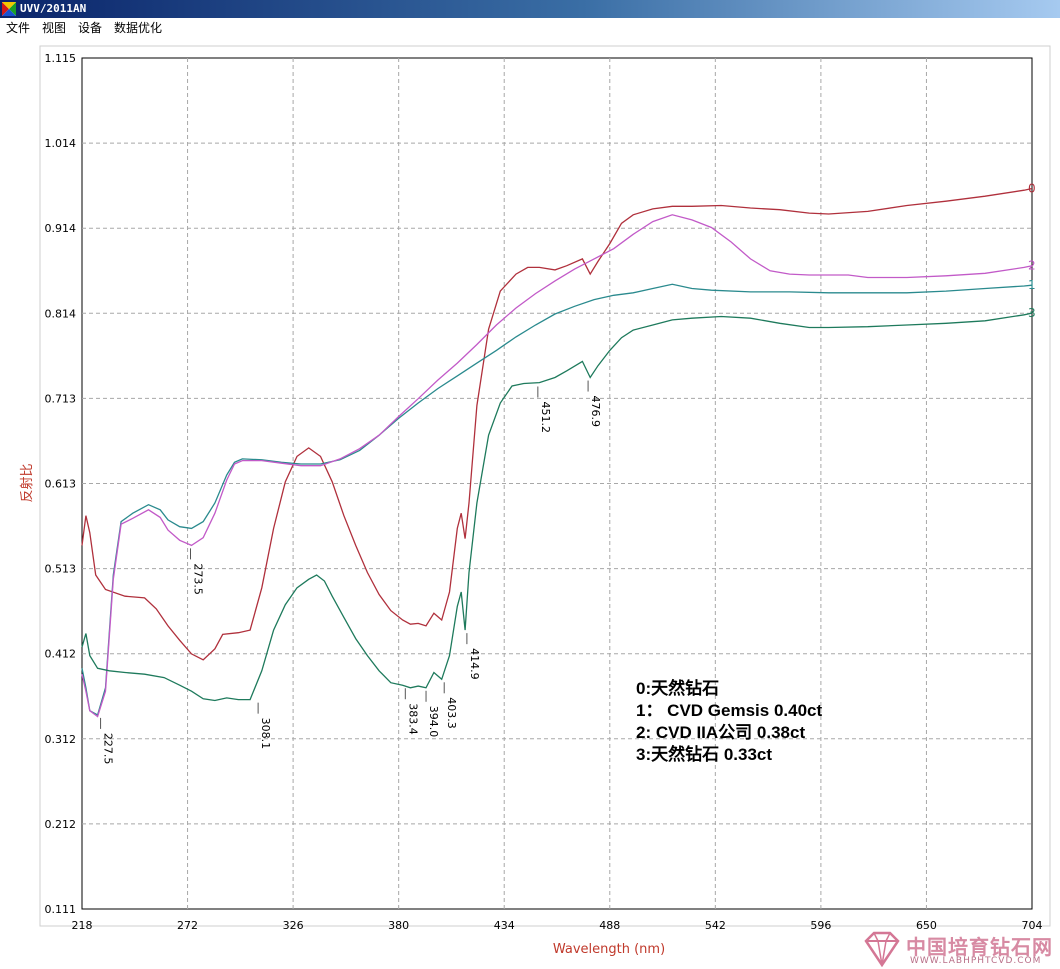 The height and width of the screenshot is (969, 1060). What do you see at coordinates (108, 749) in the screenshot?
I see `peak-label: 227.5` at bounding box center [108, 749].